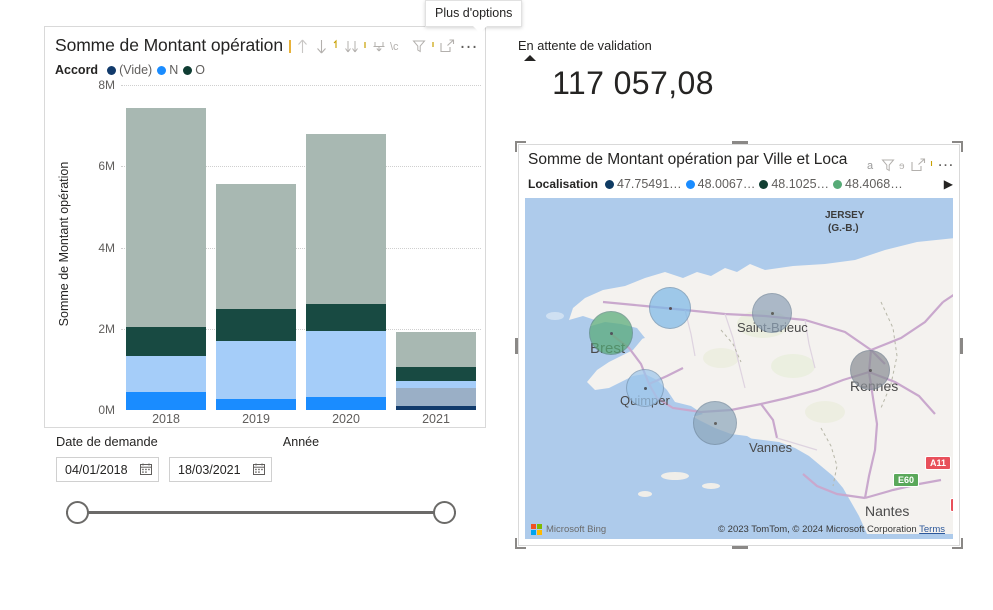 The height and width of the screenshot is (610, 993). I want to click on accessible-colors-icon: a, so click(872, 165).